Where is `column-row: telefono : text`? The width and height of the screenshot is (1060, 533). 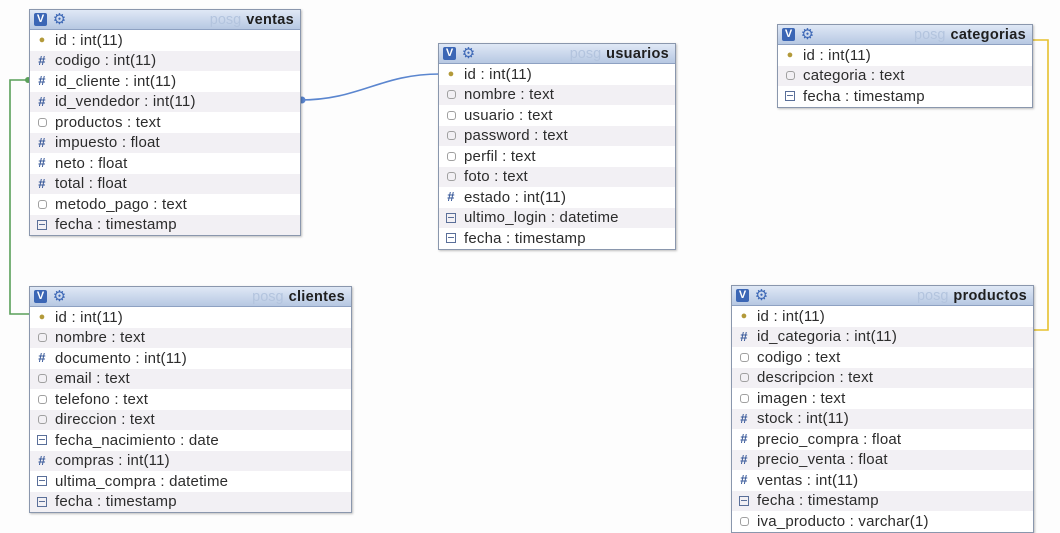
column-row: telefono : text is located at coordinates (190, 399).